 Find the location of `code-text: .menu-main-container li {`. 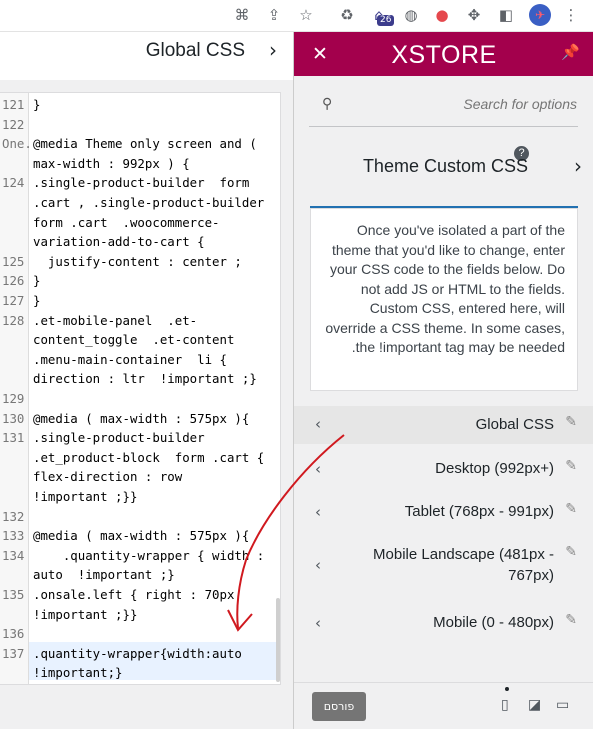

code-text: .menu-main-container li { is located at coordinates (130, 359).